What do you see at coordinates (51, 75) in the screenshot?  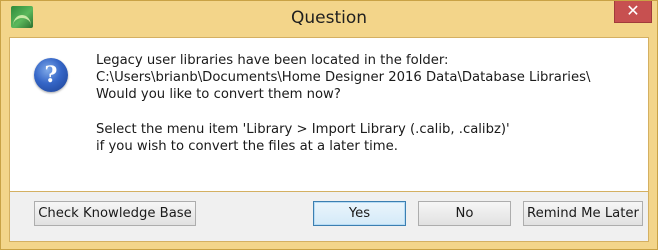 I see `question-icon: ?` at bounding box center [51, 75].